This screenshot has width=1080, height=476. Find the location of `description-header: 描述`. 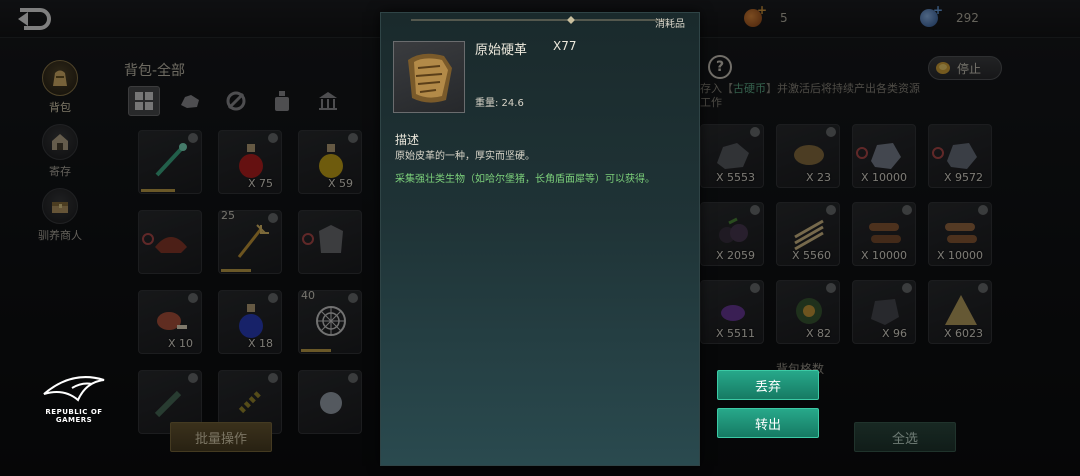

description-header: 描述 is located at coordinates (407, 140).